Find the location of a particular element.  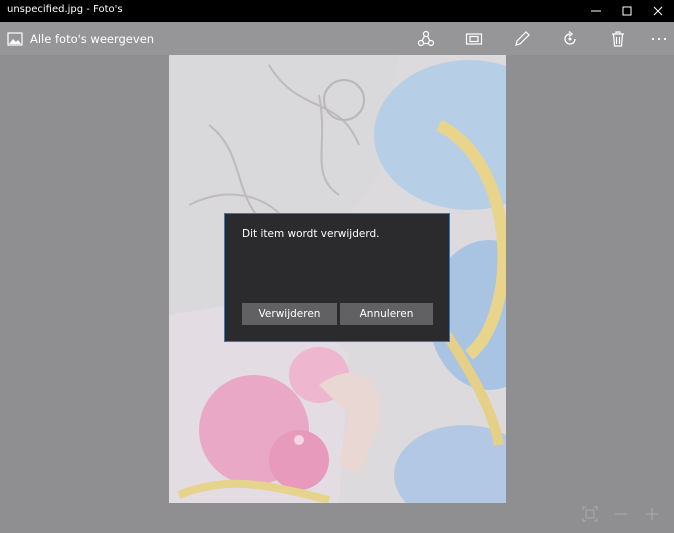

window-title: unspecified.jpg - Foto's is located at coordinates (65, 9).